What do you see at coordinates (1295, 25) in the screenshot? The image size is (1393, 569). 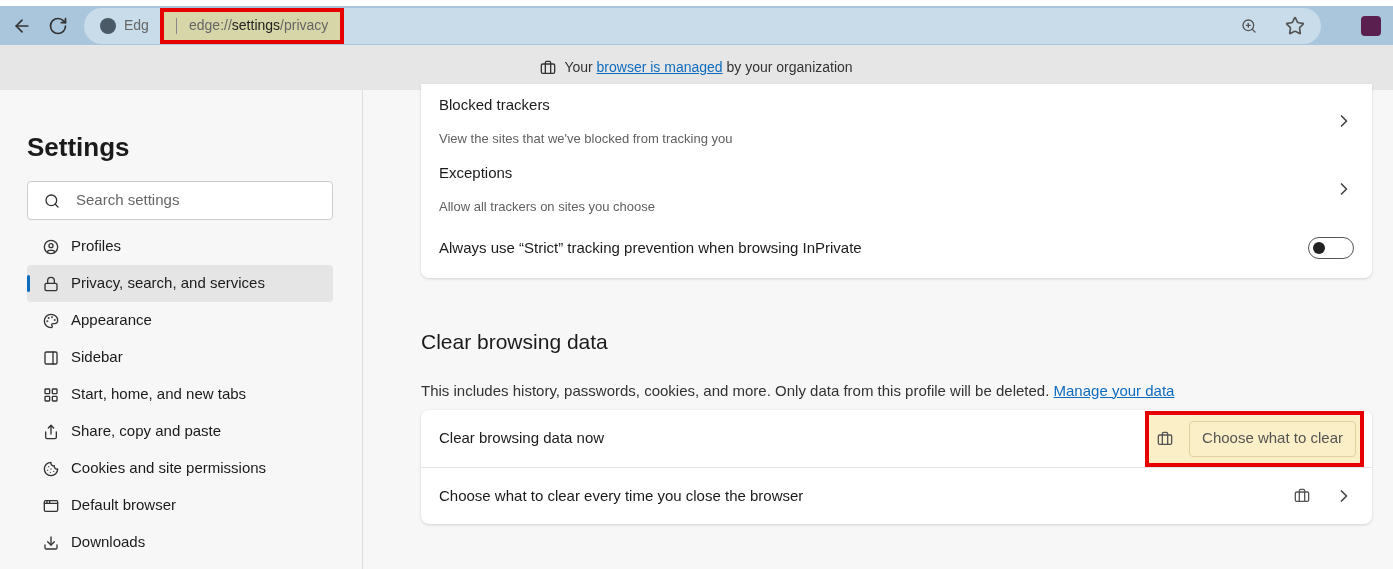 I see `favorite-icon` at bounding box center [1295, 25].